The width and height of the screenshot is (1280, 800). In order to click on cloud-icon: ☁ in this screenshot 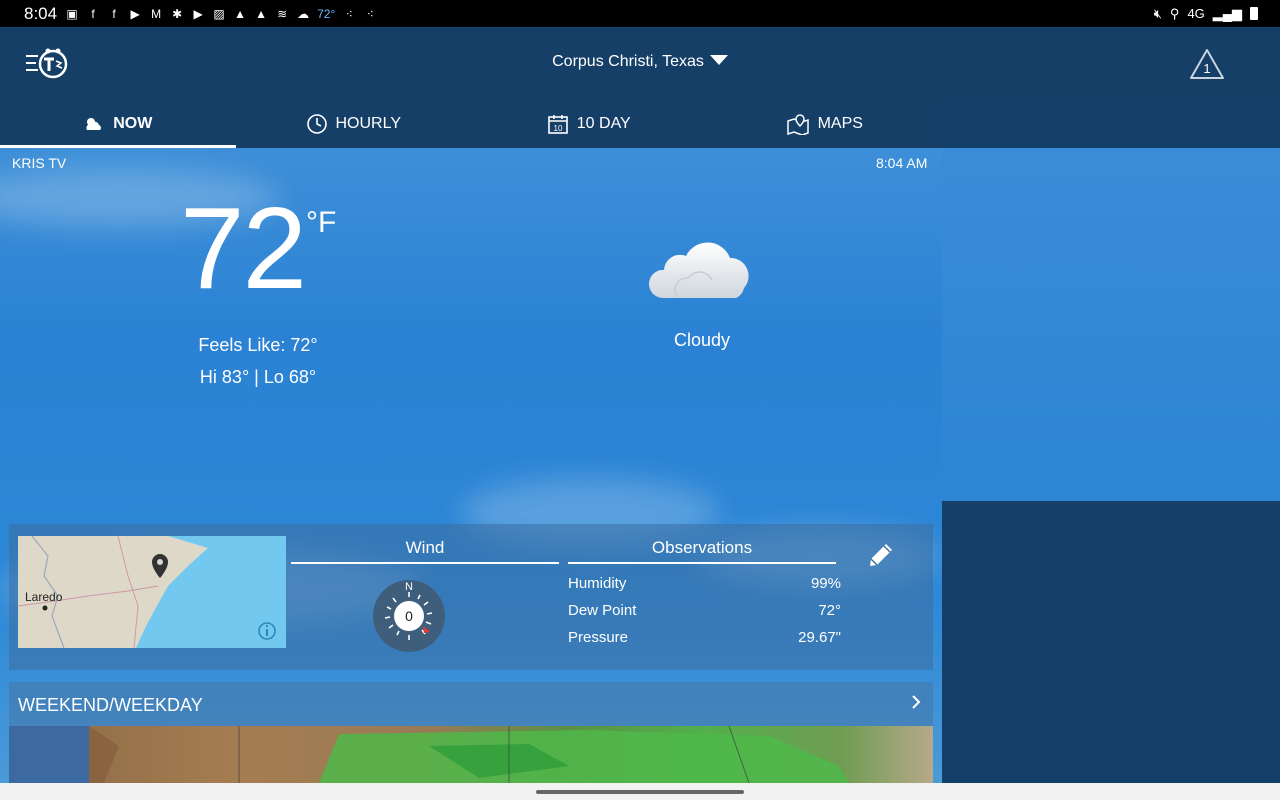, I will do `click(303, 13)`.